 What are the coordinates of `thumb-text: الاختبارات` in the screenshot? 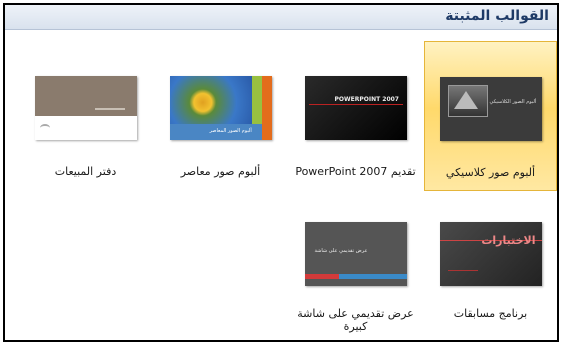 It's located at (508, 240).